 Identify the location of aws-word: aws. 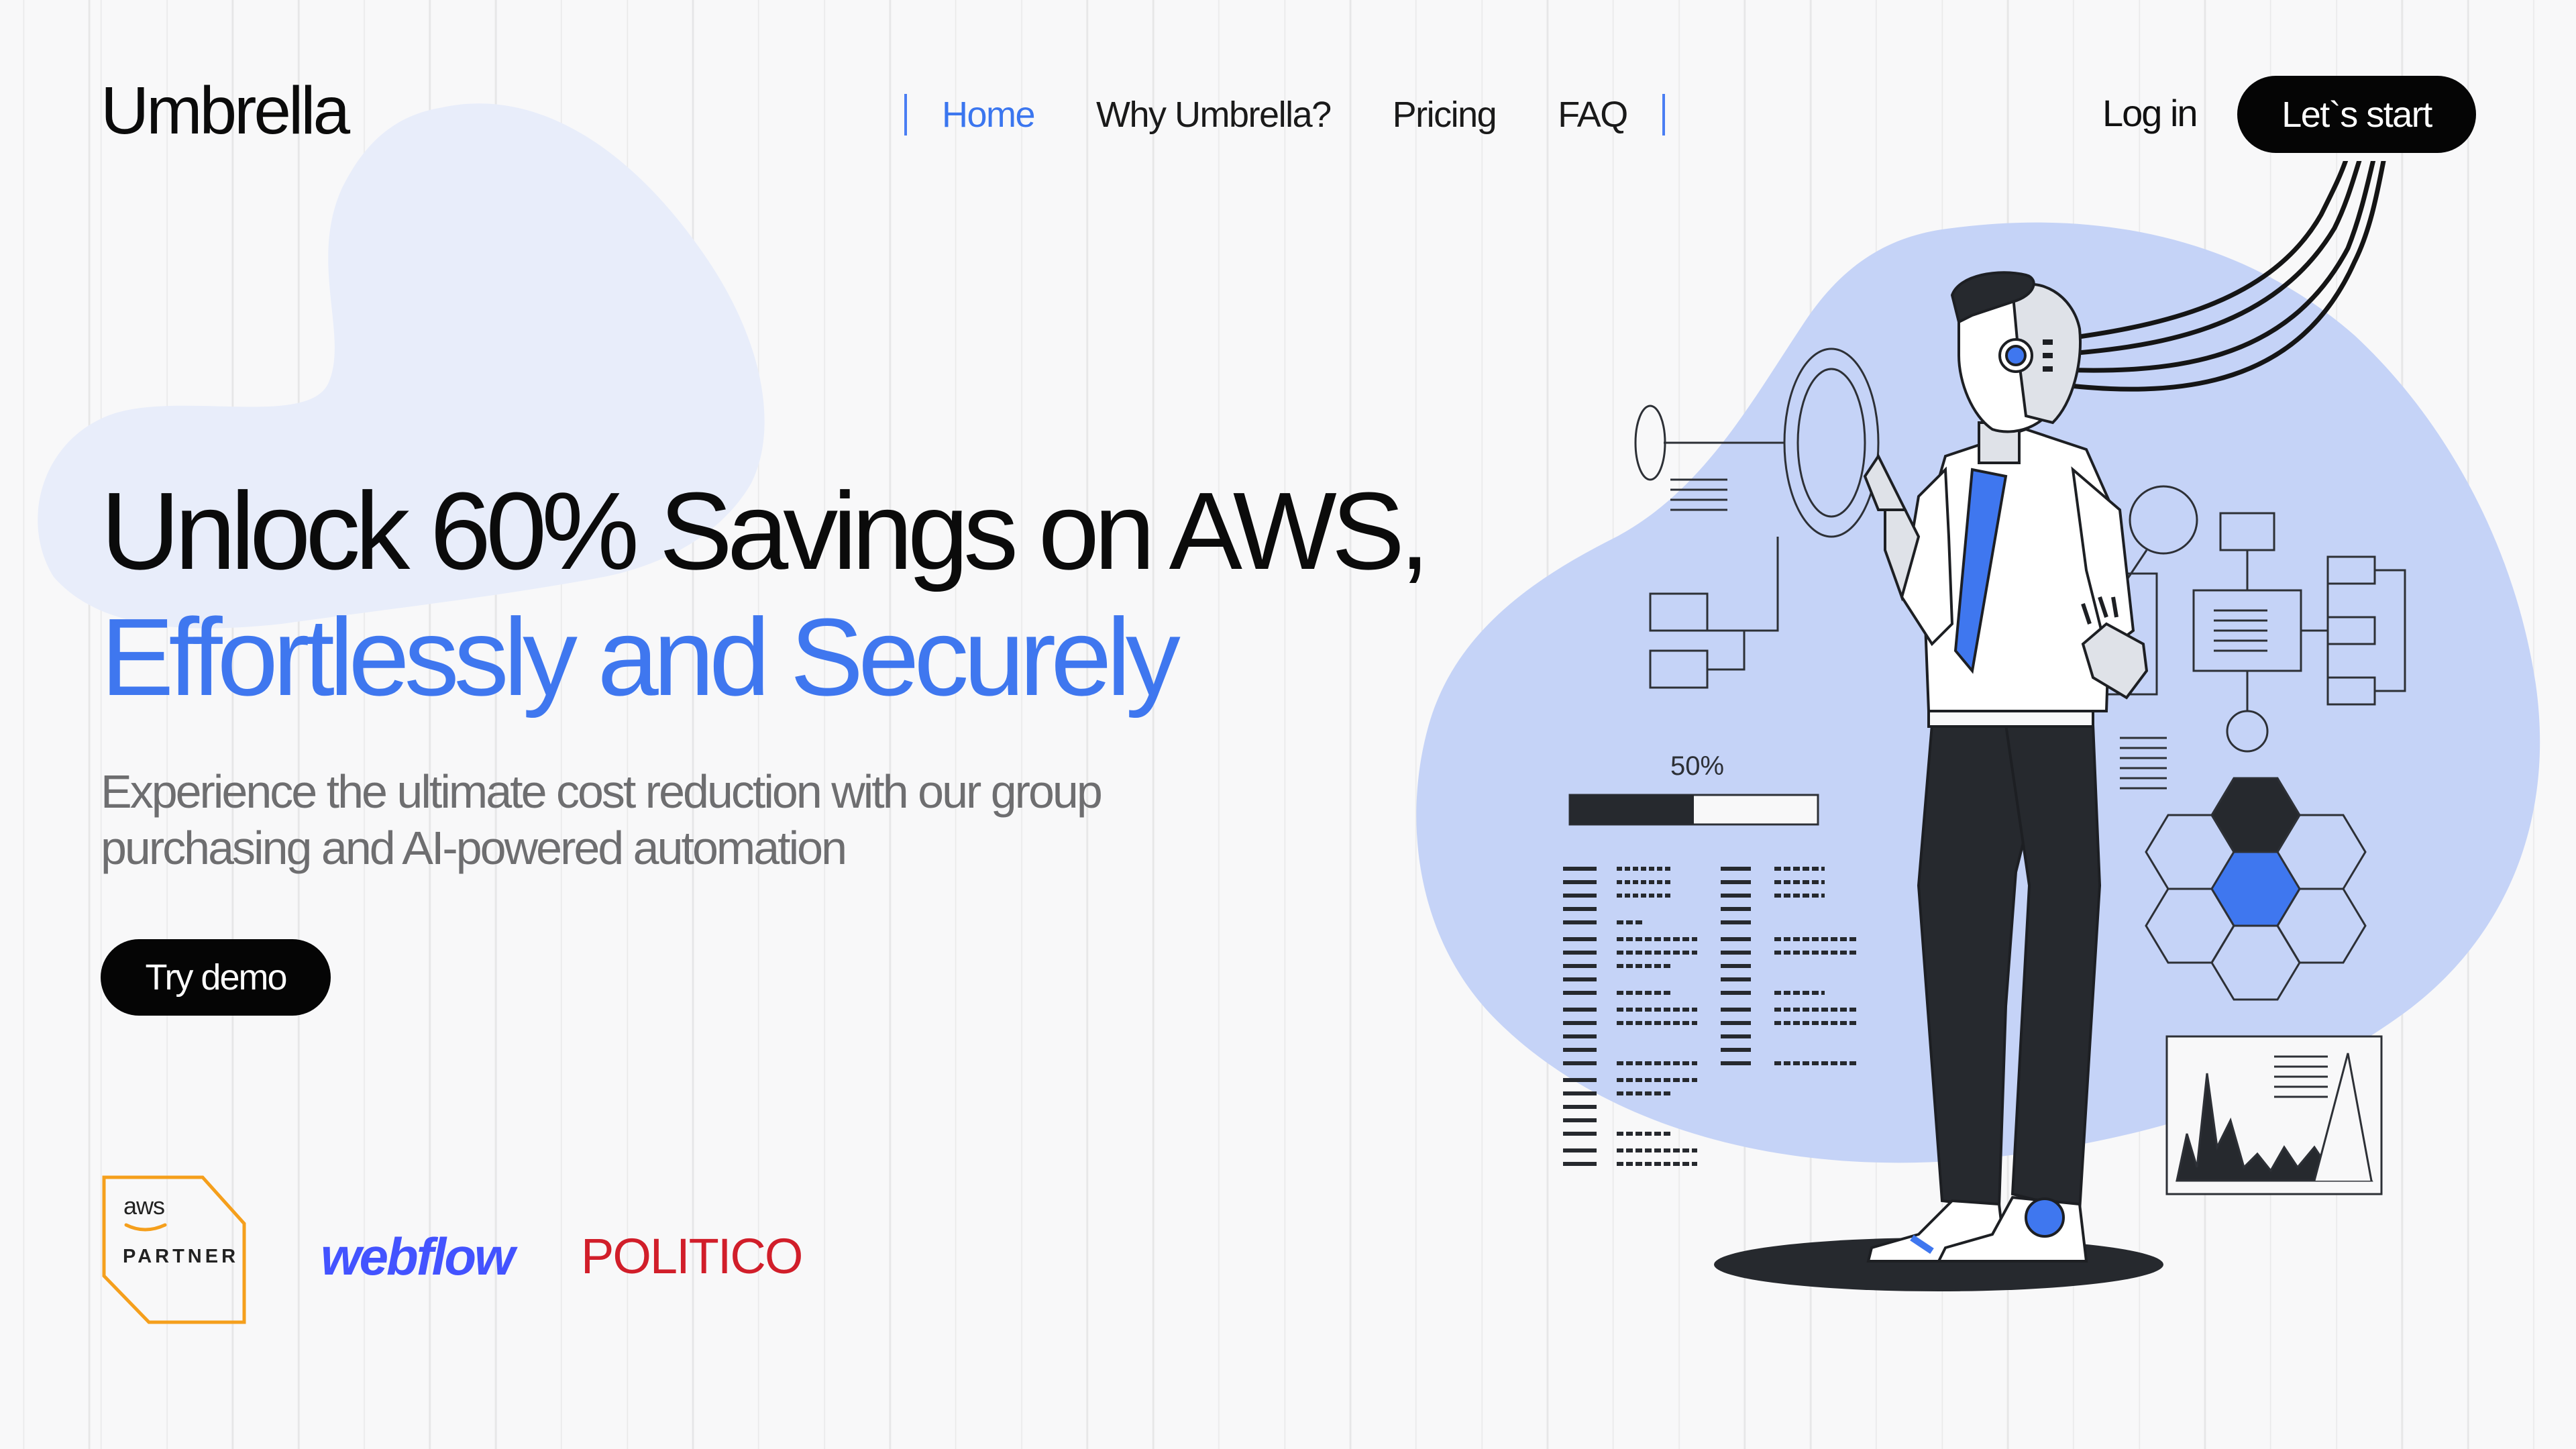
(144, 1206).